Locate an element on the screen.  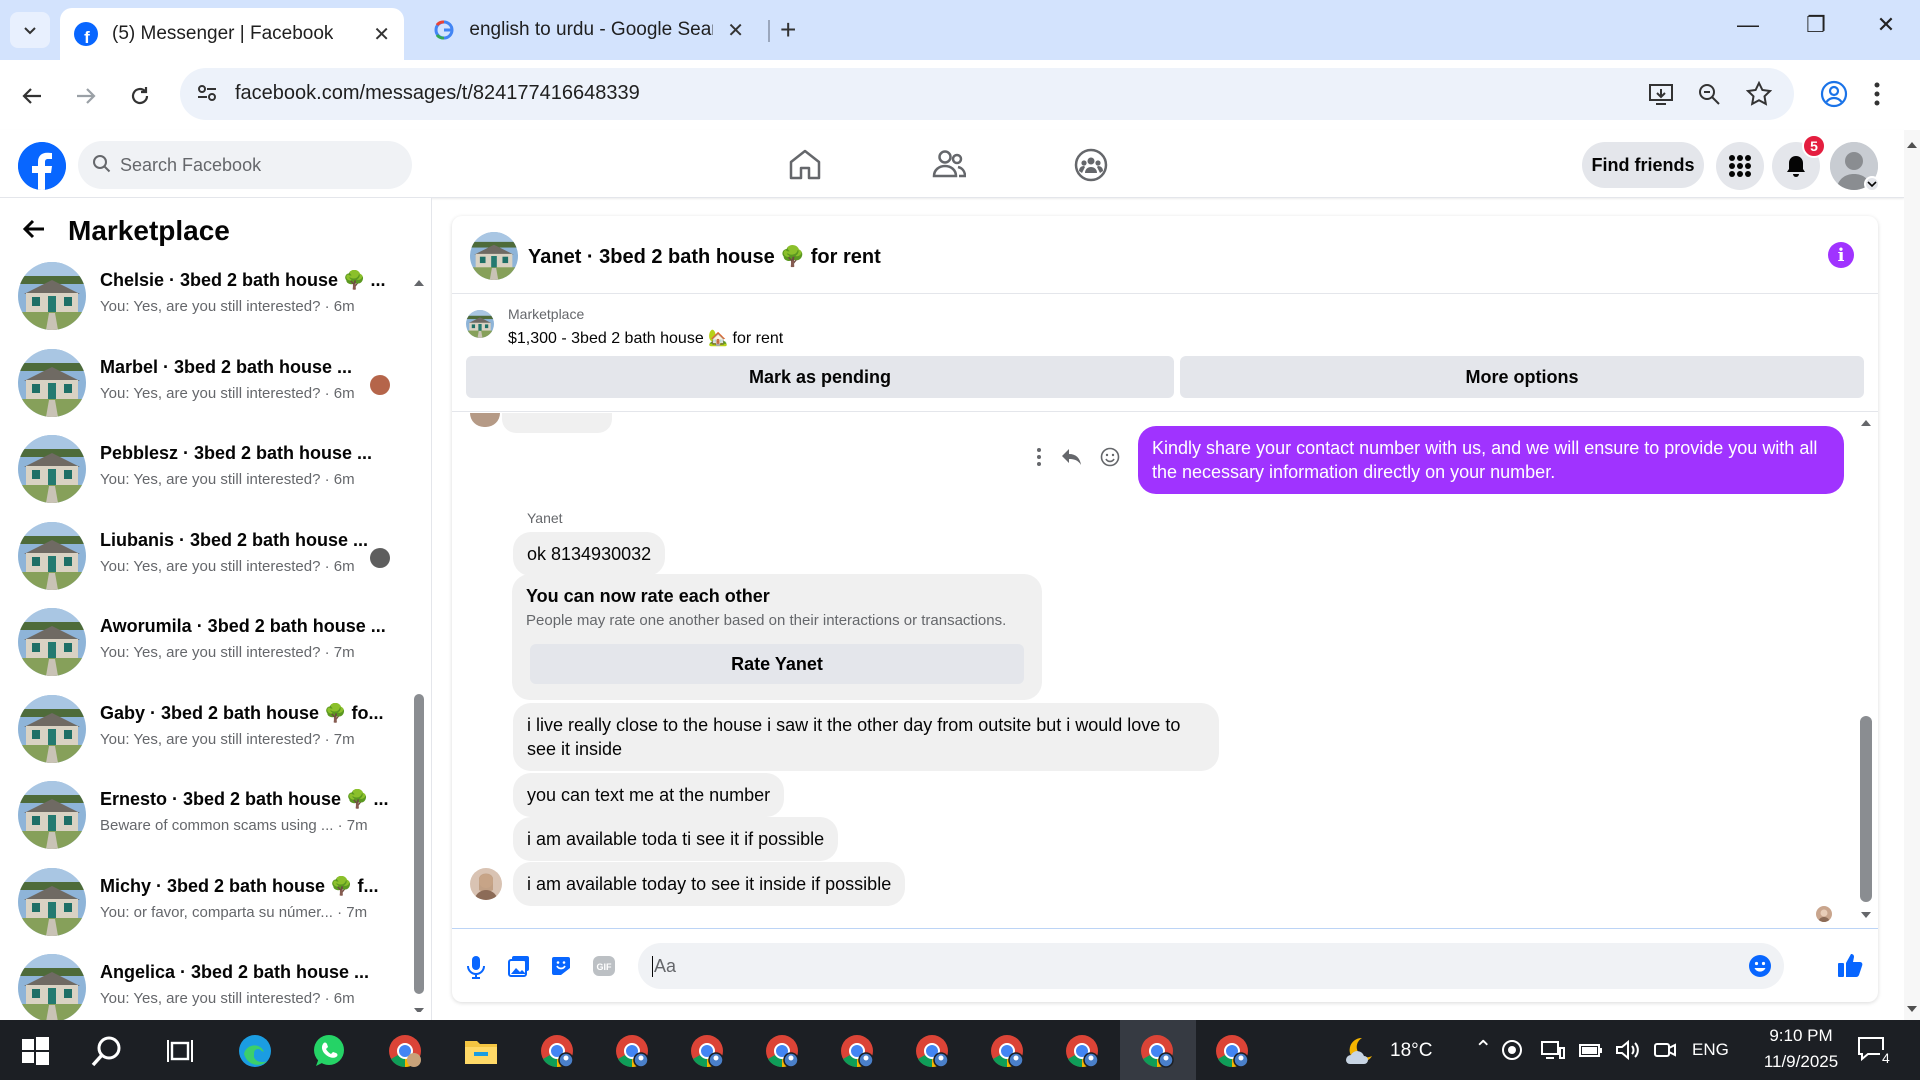
browser-menu-icon is located at coordinates (1877, 96).